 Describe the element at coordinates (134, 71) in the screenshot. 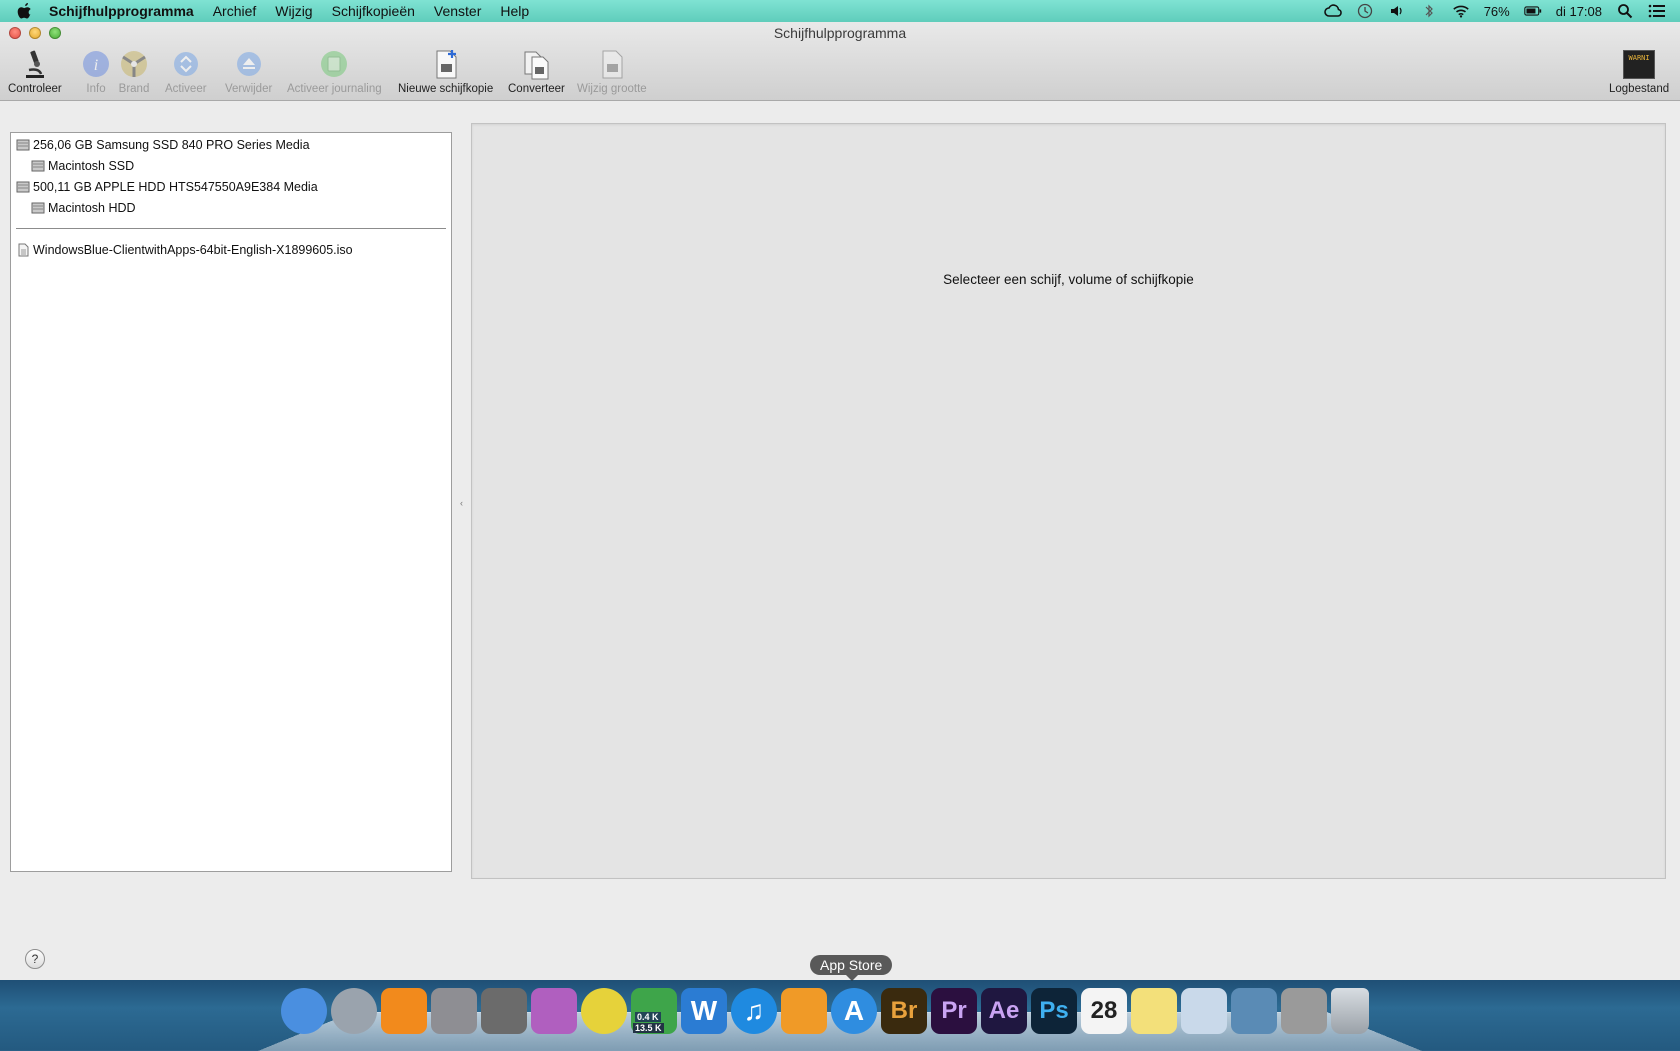

I see `toolbar-brand-button: Brand` at that location.